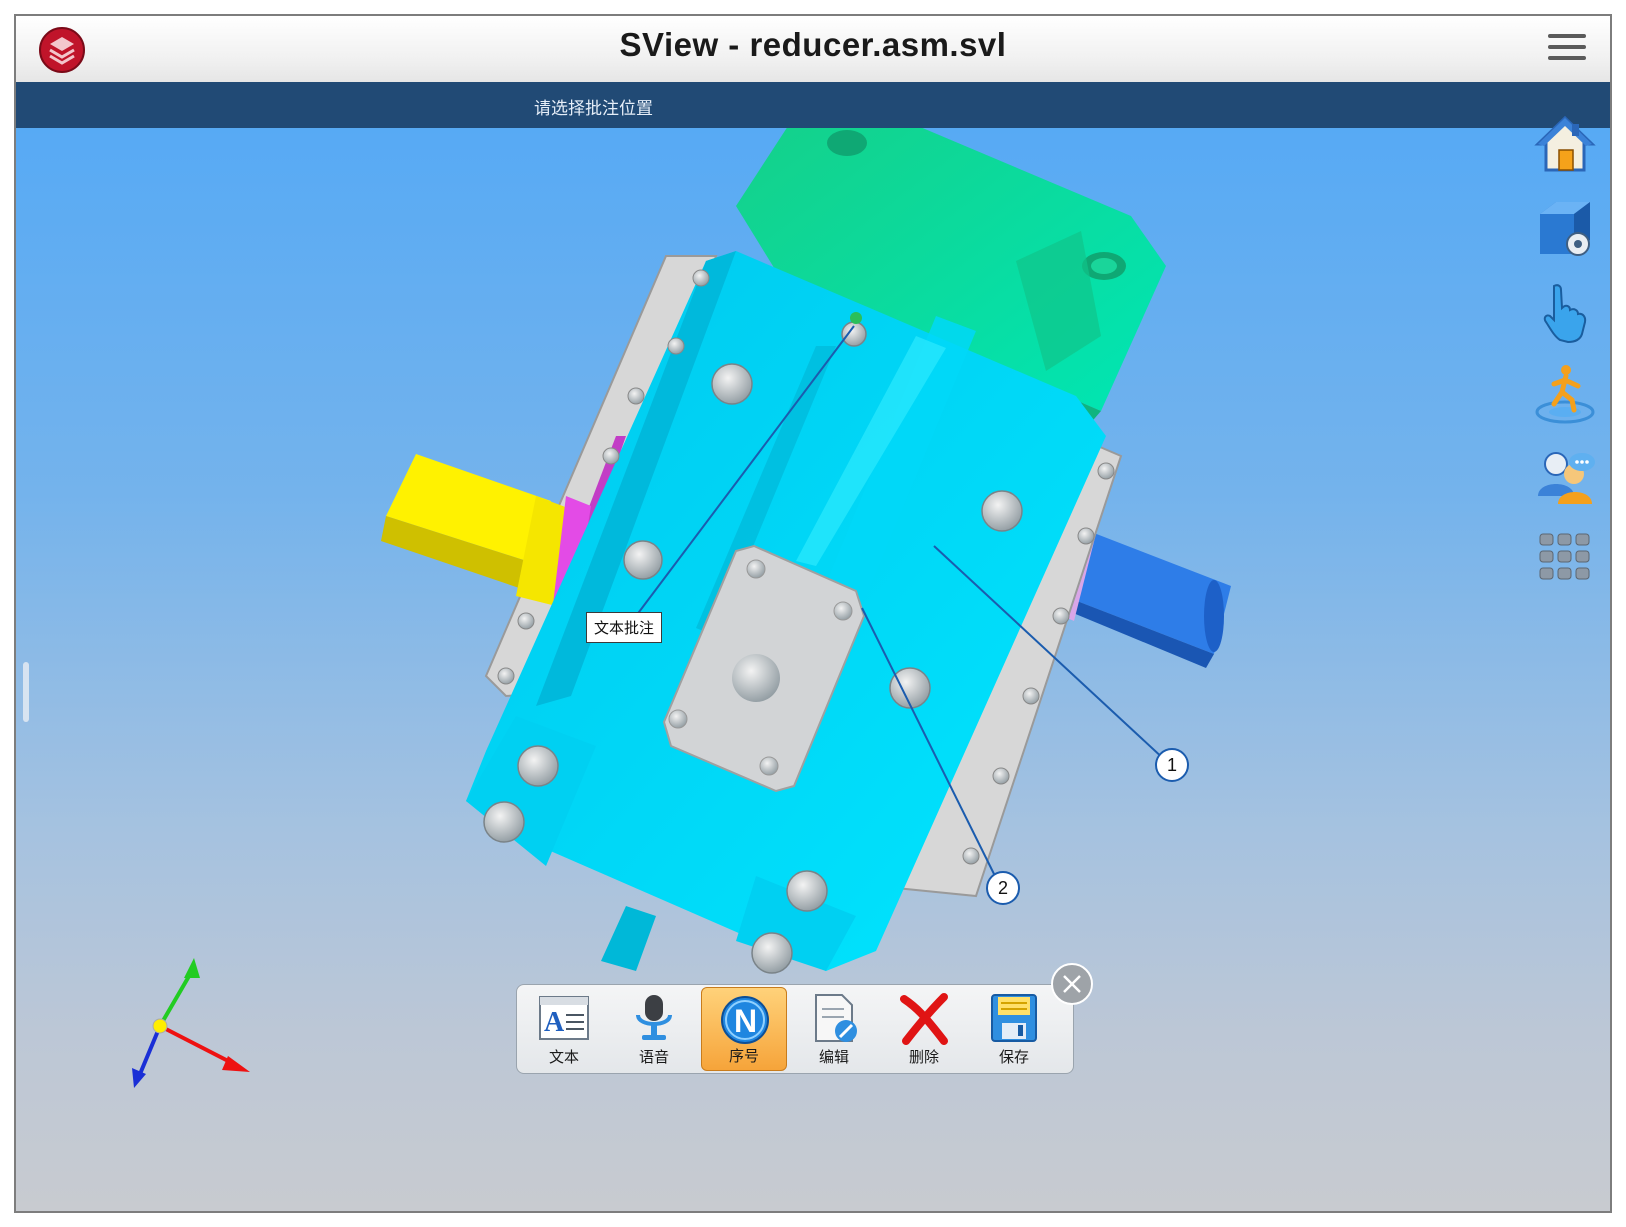  I want to click on text-annotation-label: 文本批注, so click(624, 627).